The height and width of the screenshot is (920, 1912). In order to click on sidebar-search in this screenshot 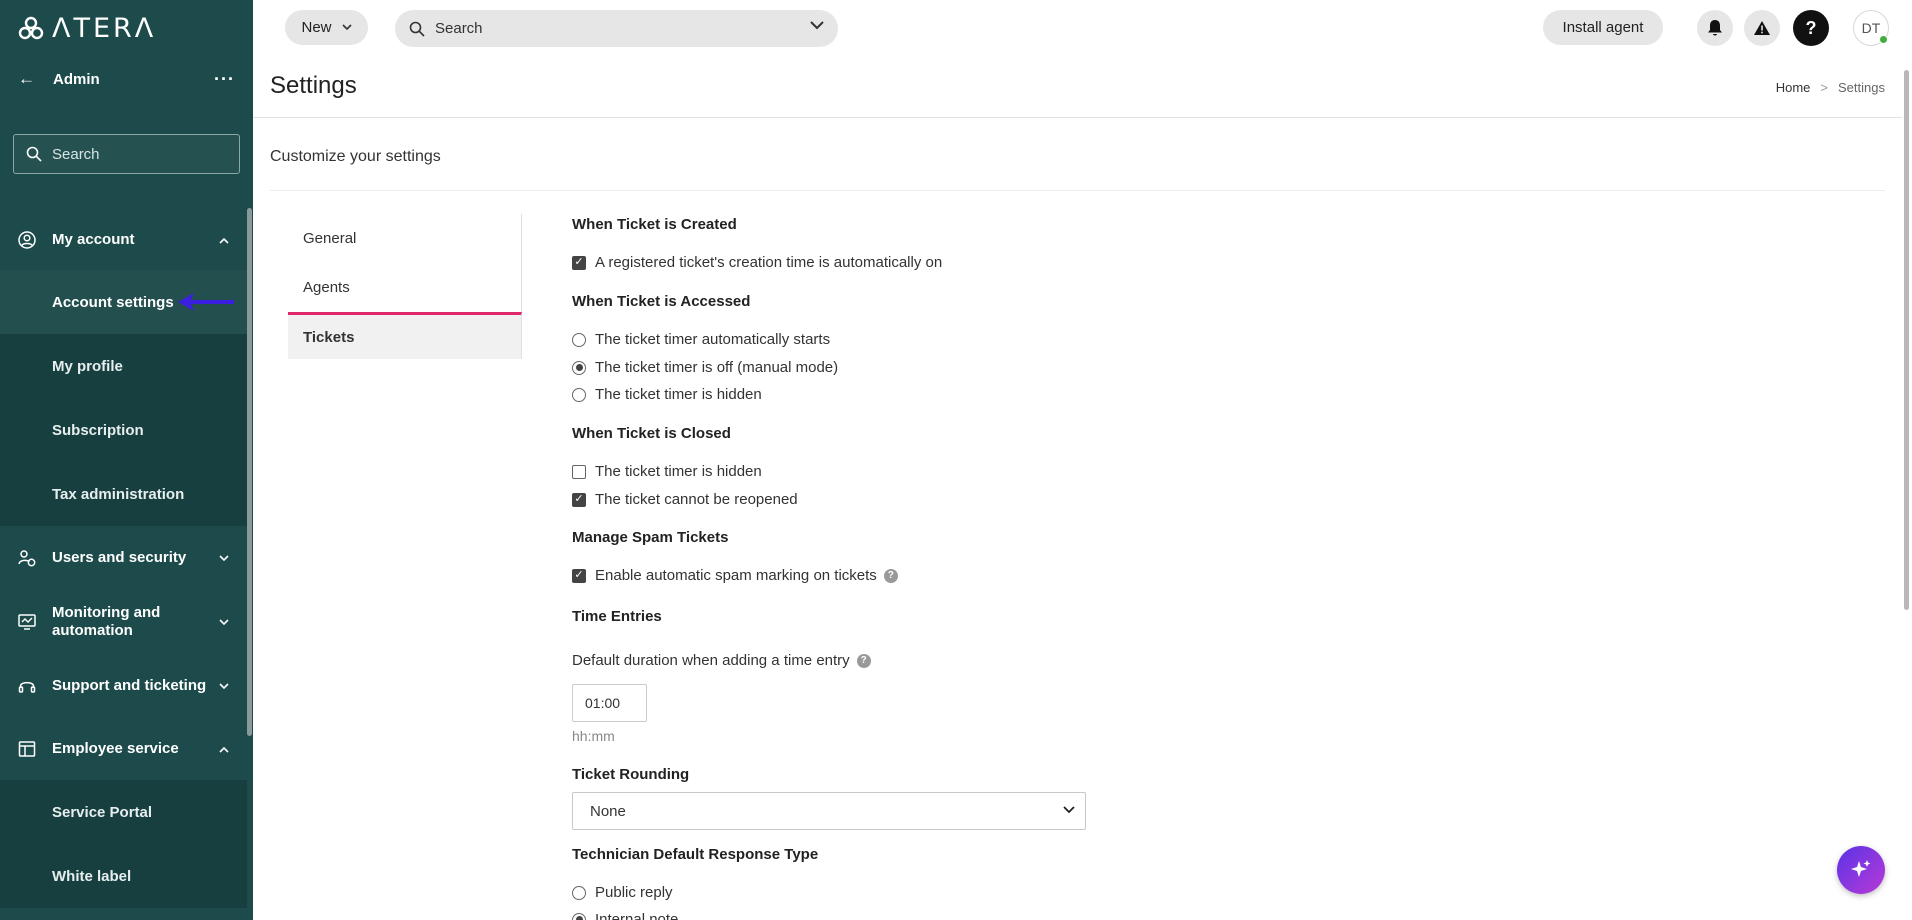, I will do `click(126, 154)`.